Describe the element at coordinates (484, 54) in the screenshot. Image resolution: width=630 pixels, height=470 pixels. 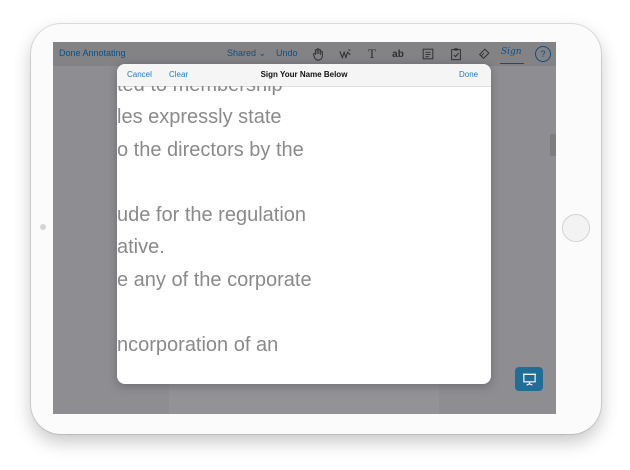
I see `eraser-icon` at that location.